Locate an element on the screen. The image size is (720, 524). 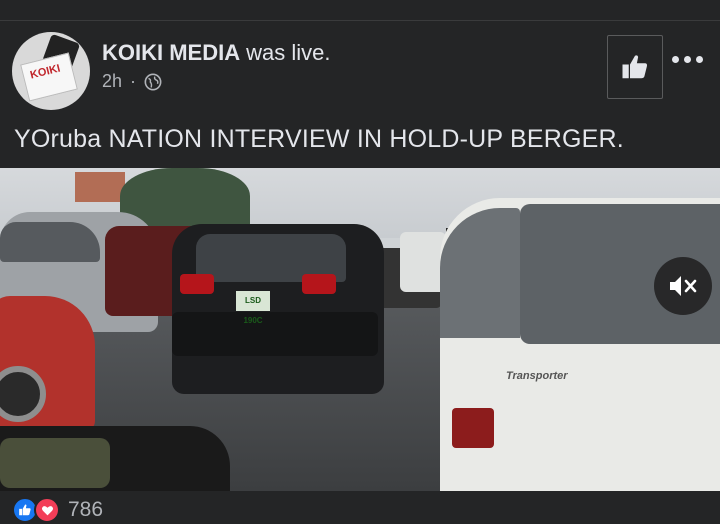
reactions-bar: 786 is located at coordinates (57, 510).